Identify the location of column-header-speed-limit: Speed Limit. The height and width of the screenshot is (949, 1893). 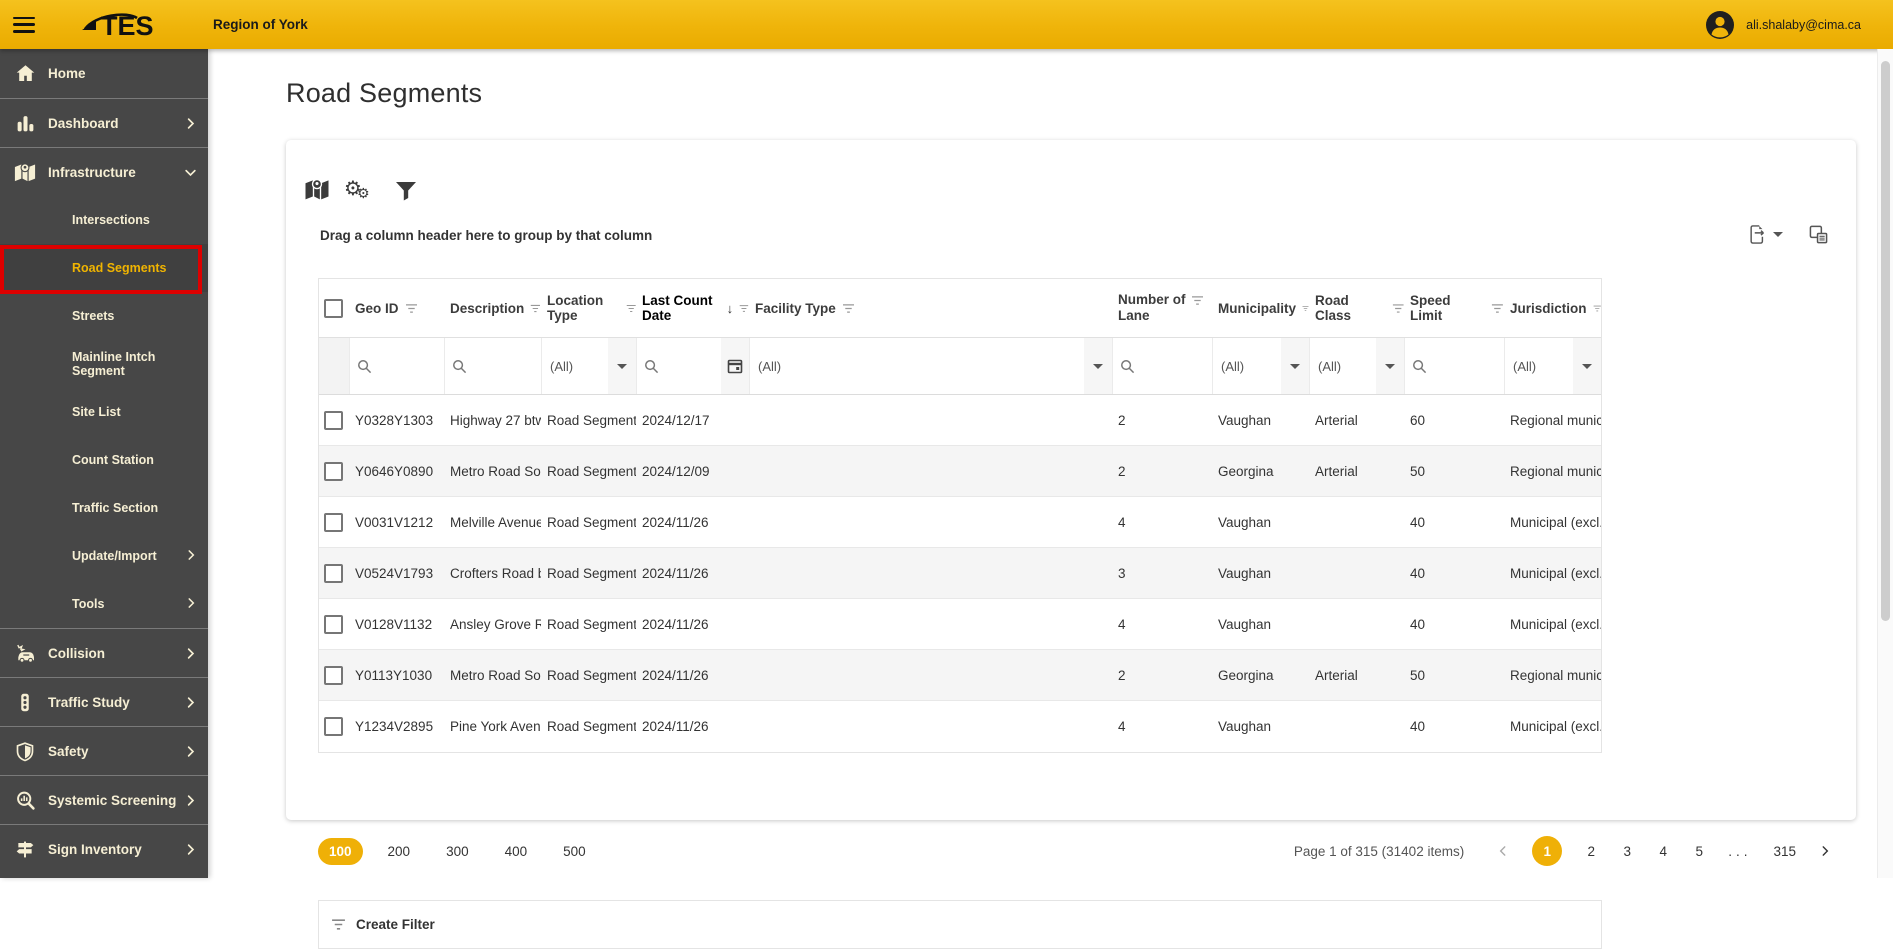
(1454, 308).